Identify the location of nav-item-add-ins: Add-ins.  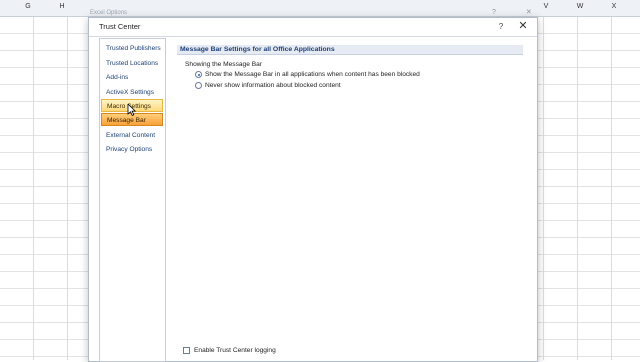
(132, 77).